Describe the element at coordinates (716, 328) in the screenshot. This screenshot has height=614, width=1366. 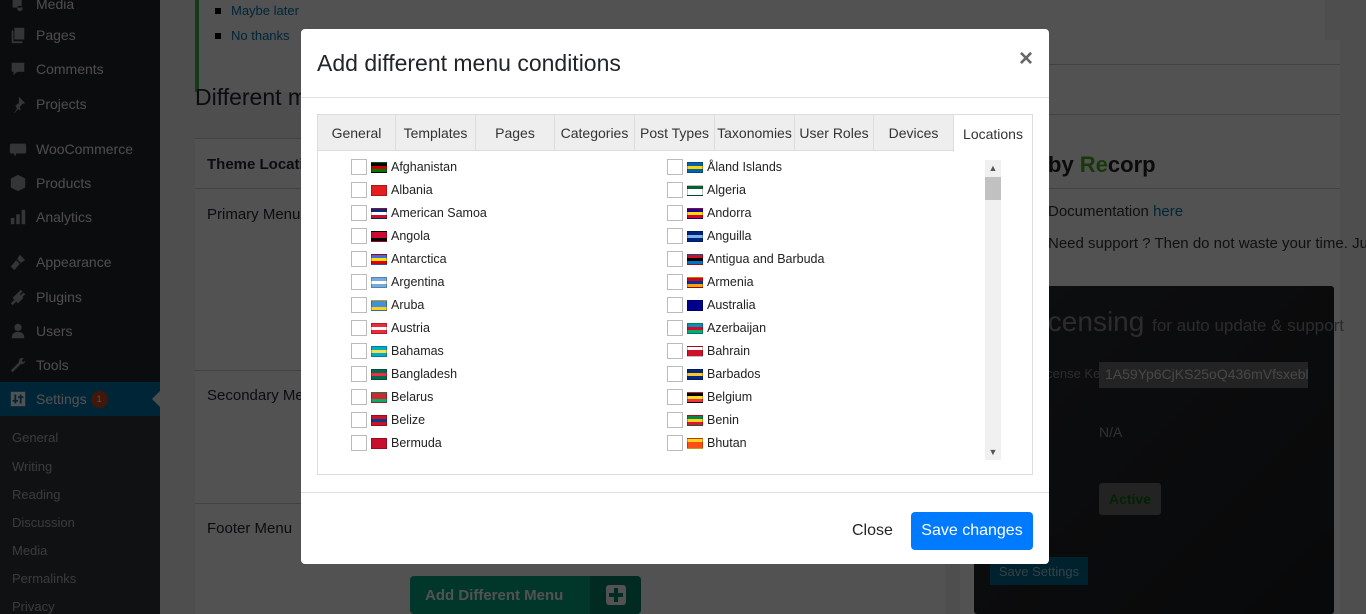
I see `country-option: Azerbaijan` at that location.